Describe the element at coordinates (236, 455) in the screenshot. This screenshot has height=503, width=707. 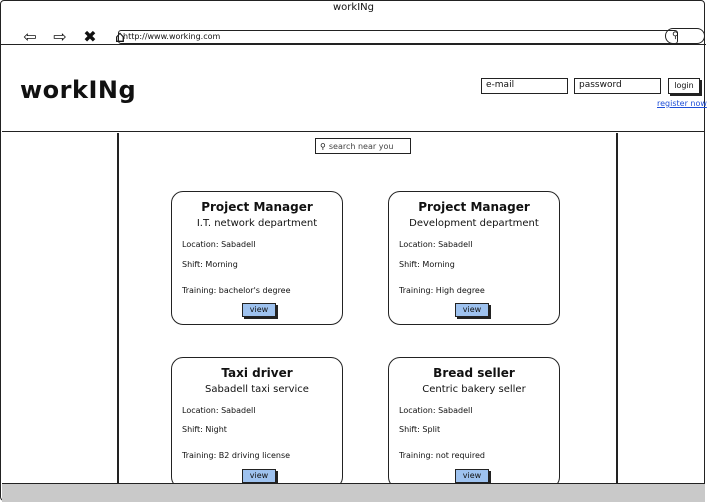
I see `job-training: Training: B2 driving license` at that location.